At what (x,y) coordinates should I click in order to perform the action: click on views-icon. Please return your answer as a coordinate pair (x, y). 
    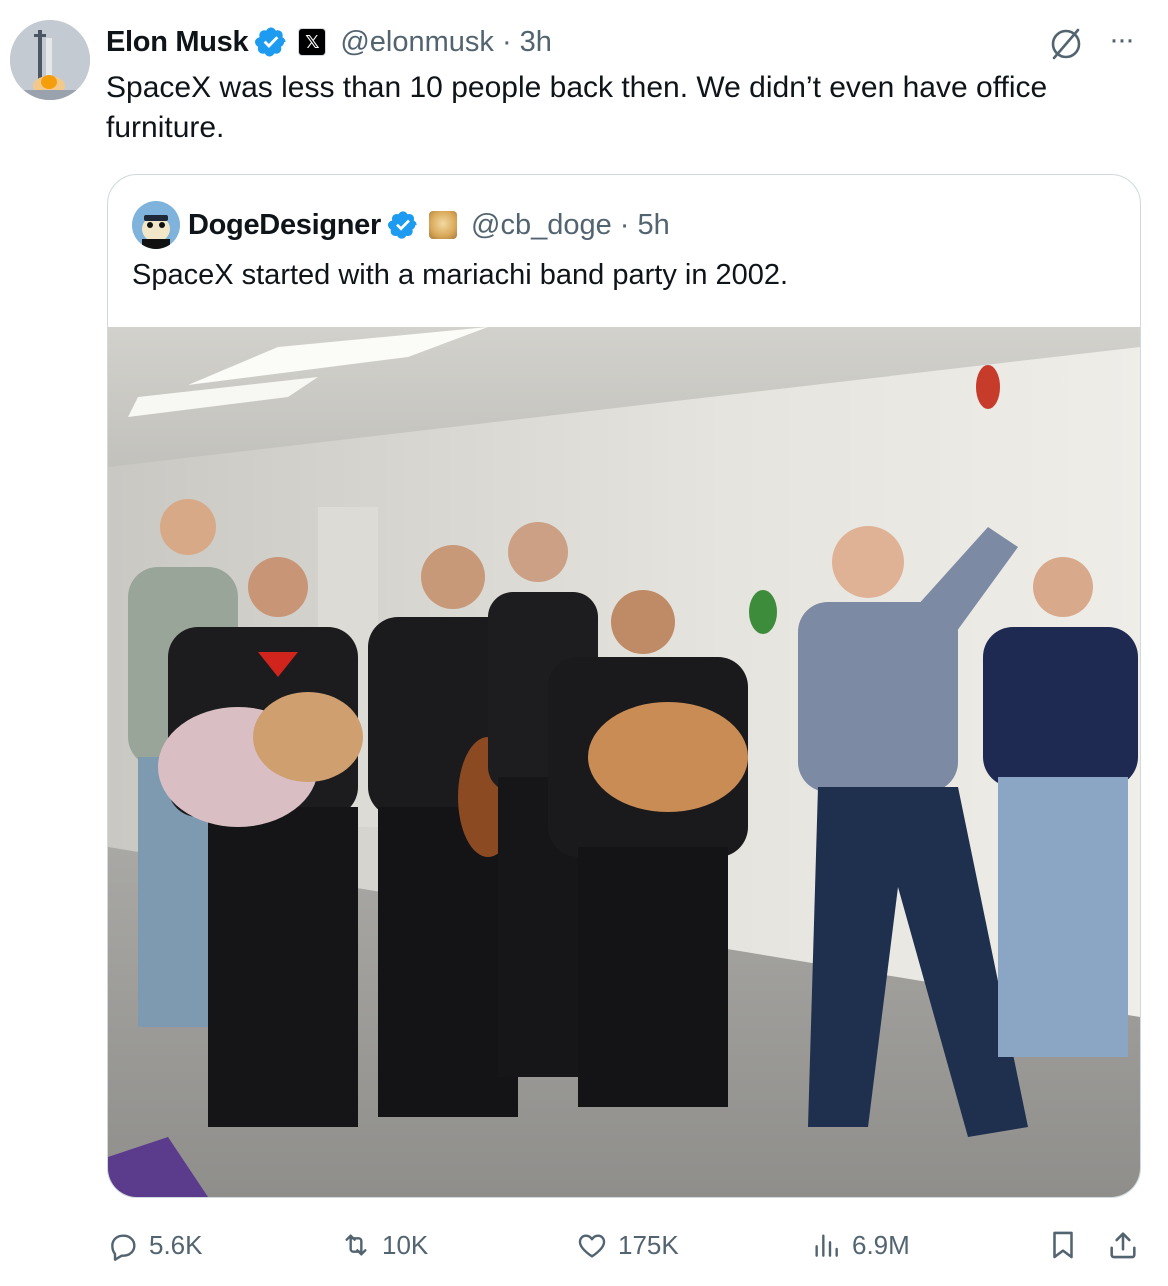
    Looking at the image, I should click on (826, 1245).